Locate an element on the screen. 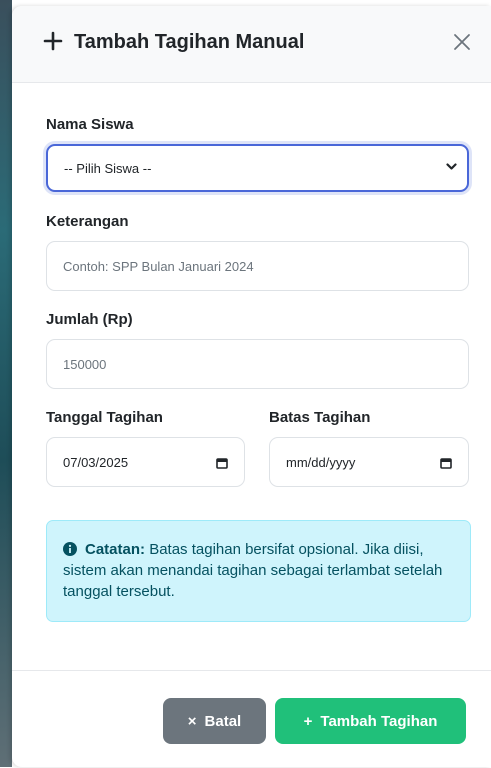 This screenshot has height=768, width=491. plus-icon: + is located at coordinates (308, 721).